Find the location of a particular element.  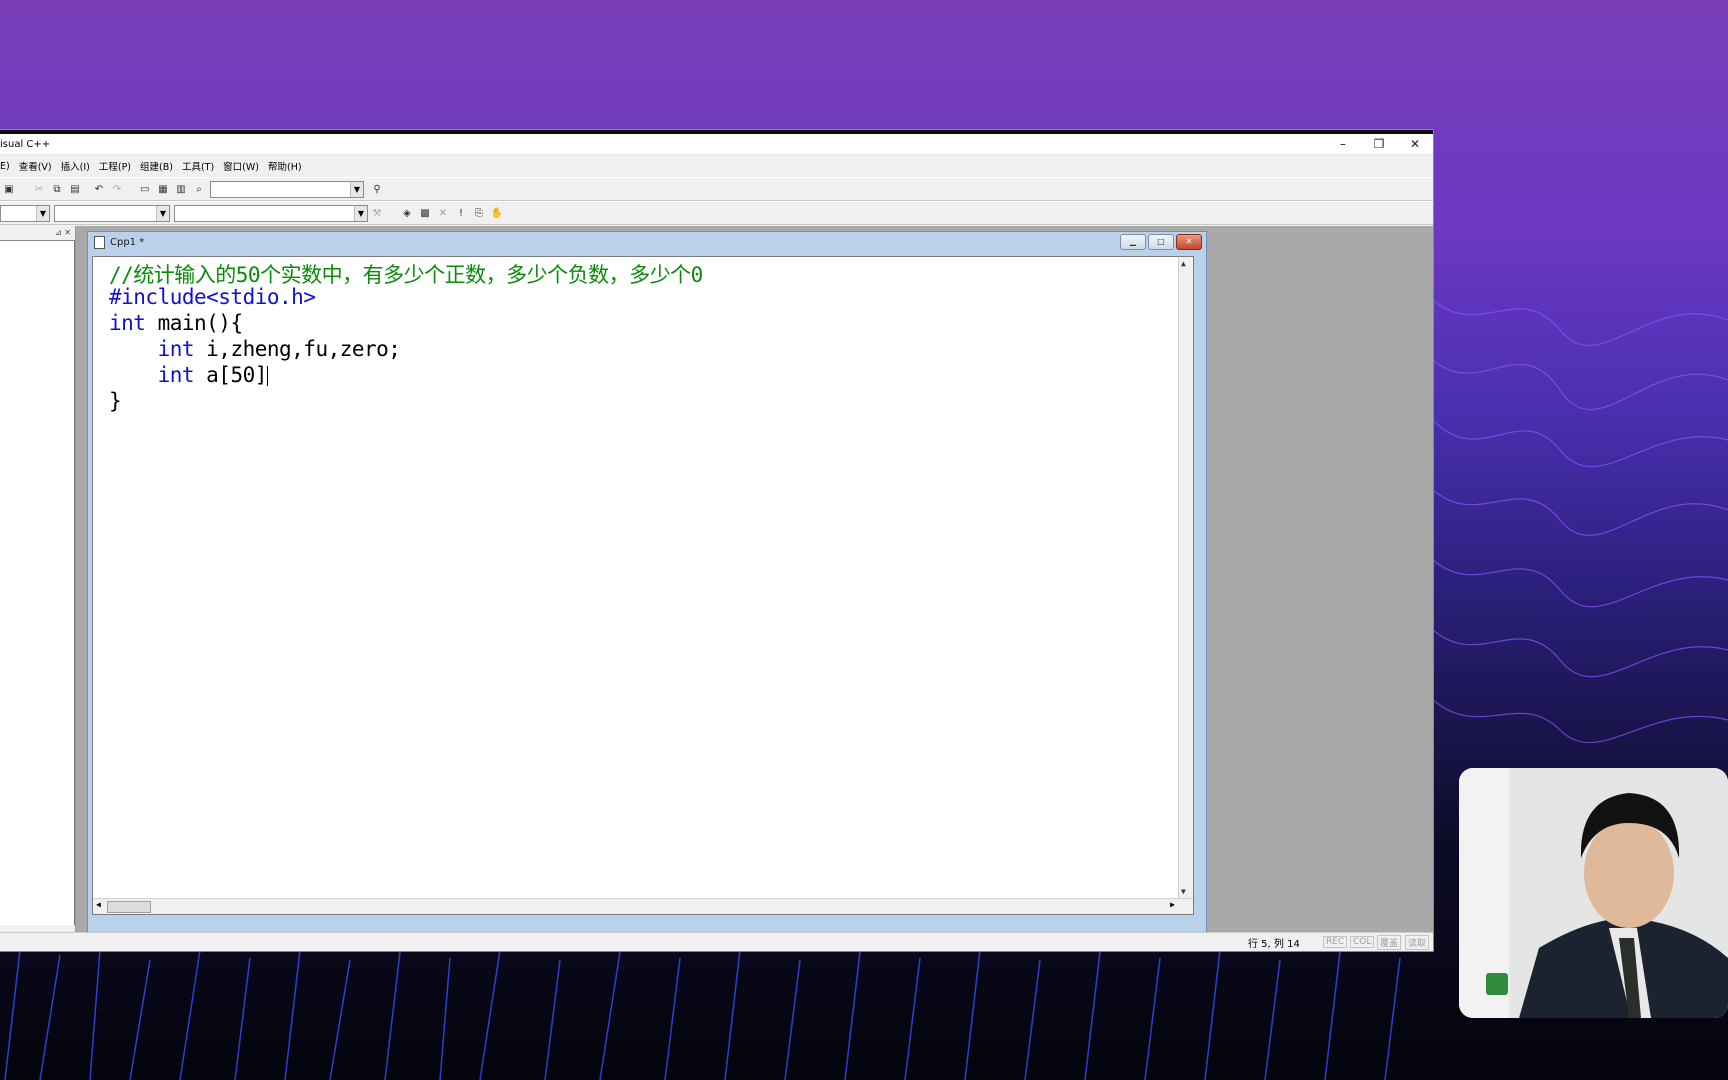

compile-icon: ◈ is located at coordinates (407, 213).